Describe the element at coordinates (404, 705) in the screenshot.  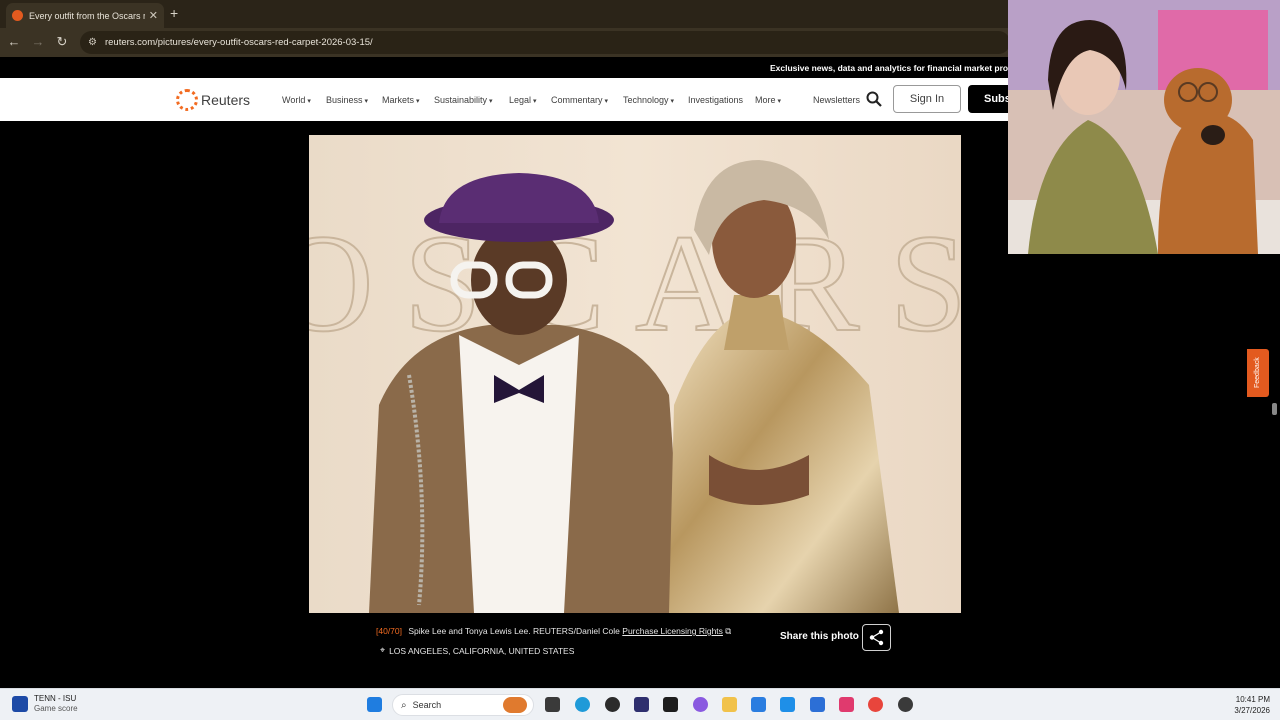
I see `search-icon: ⌕` at that location.